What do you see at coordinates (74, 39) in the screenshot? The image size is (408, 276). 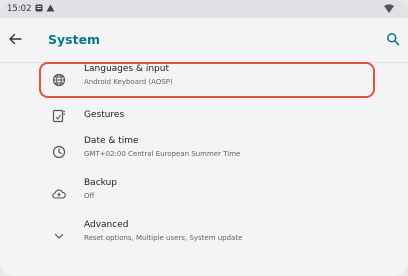 I see `page-title: System` at bounding box center [74, 39].